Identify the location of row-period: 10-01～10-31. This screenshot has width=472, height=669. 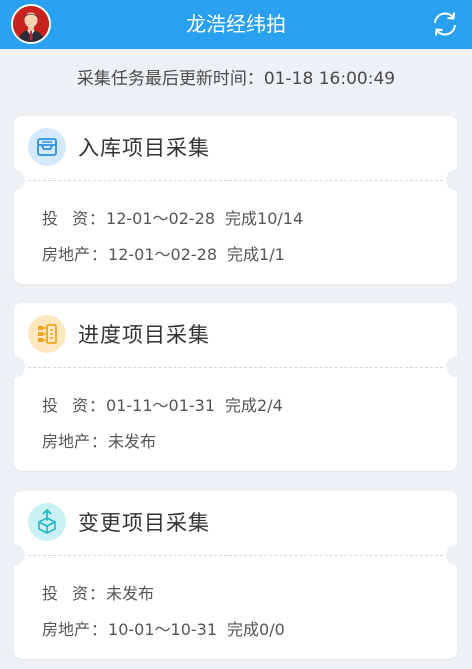
(163, 629).